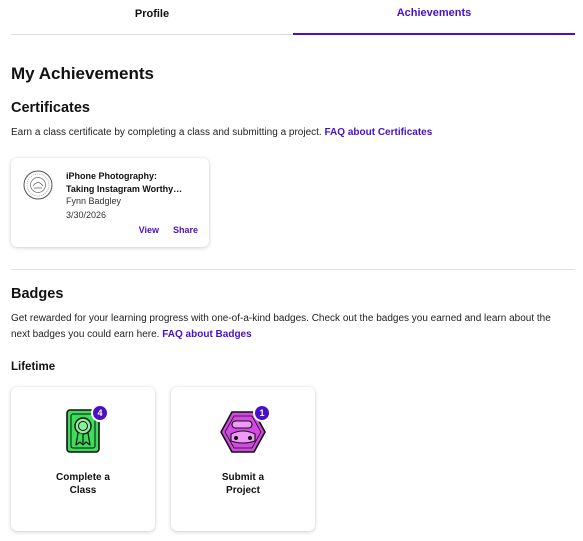 The width and height of the screenshot is (583, 541). I want to click on certificate-title-line1: iPhone Photography:, so click(111, 176).